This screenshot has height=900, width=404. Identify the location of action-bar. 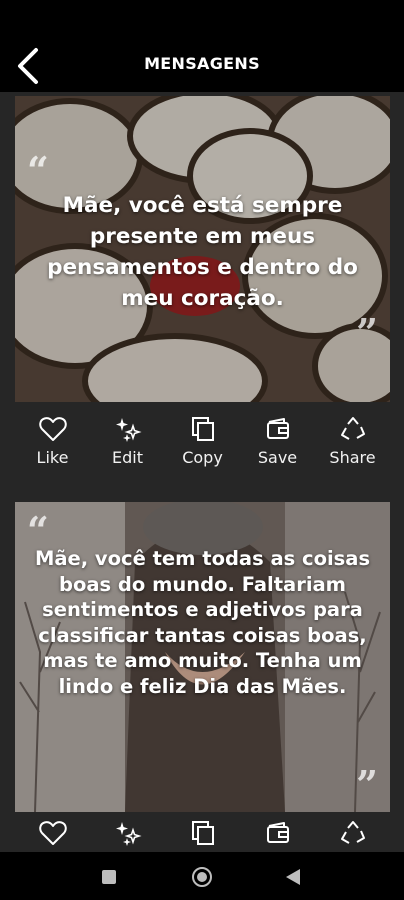
(202, 834).